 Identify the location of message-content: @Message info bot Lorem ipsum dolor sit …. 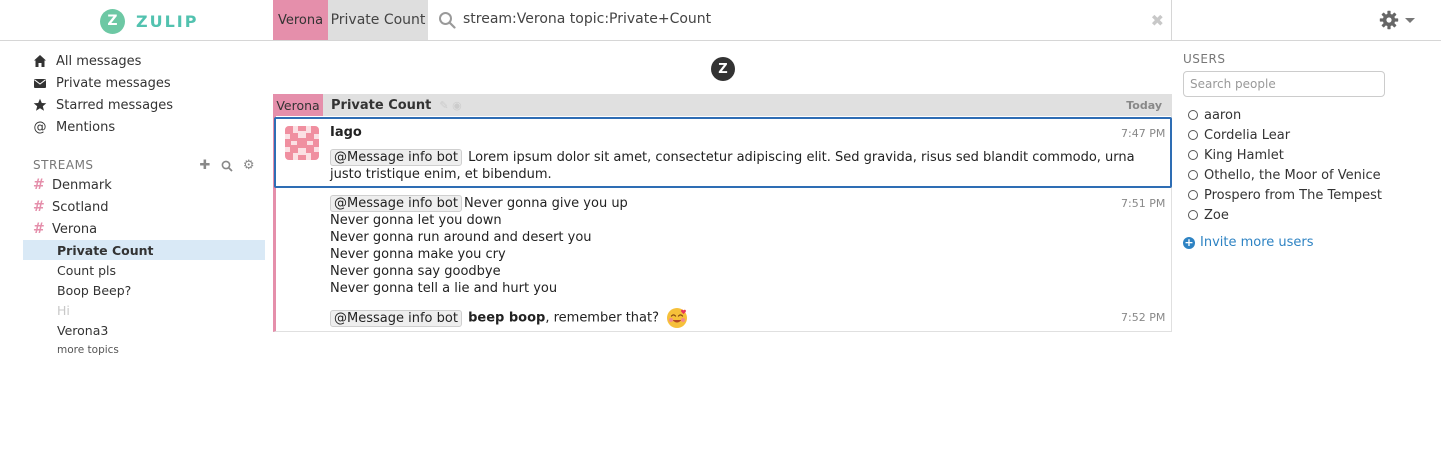
(732, 166).